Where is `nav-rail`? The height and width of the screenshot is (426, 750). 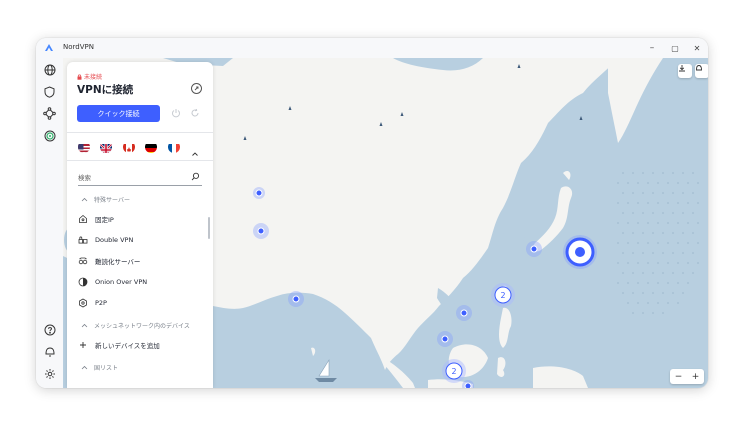 nav-rail is located at coordinates (49, 223).